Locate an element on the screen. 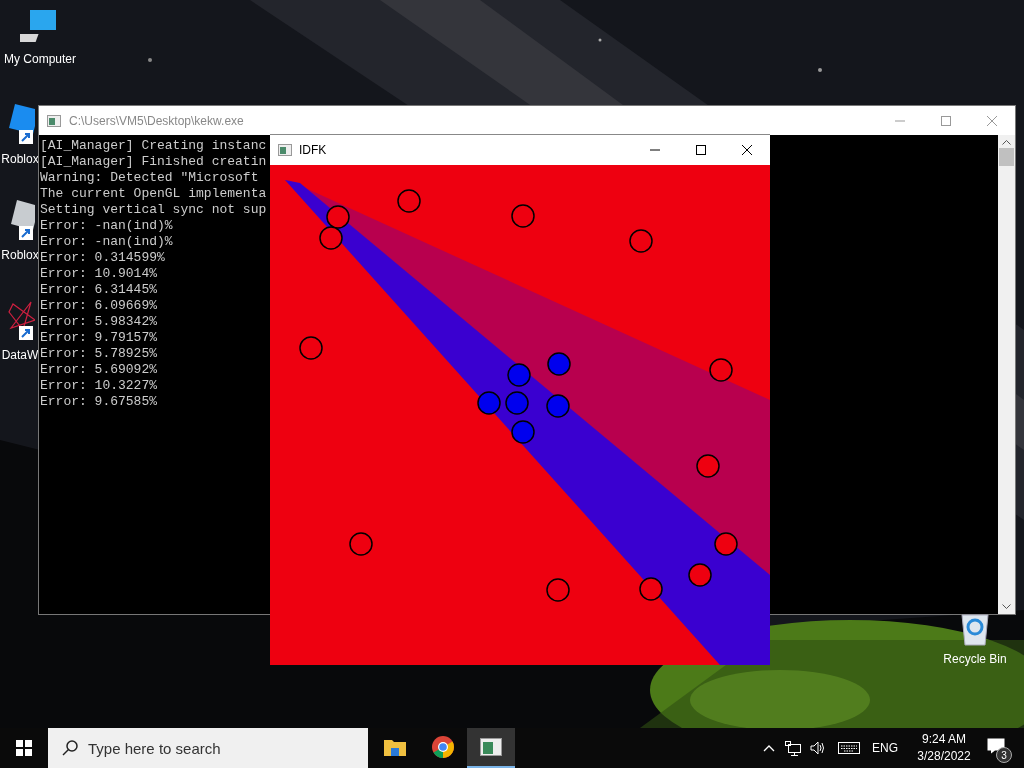 This screenshot has height=768, width=1024. windows-logo-icon is located at coordinates (24, 748).